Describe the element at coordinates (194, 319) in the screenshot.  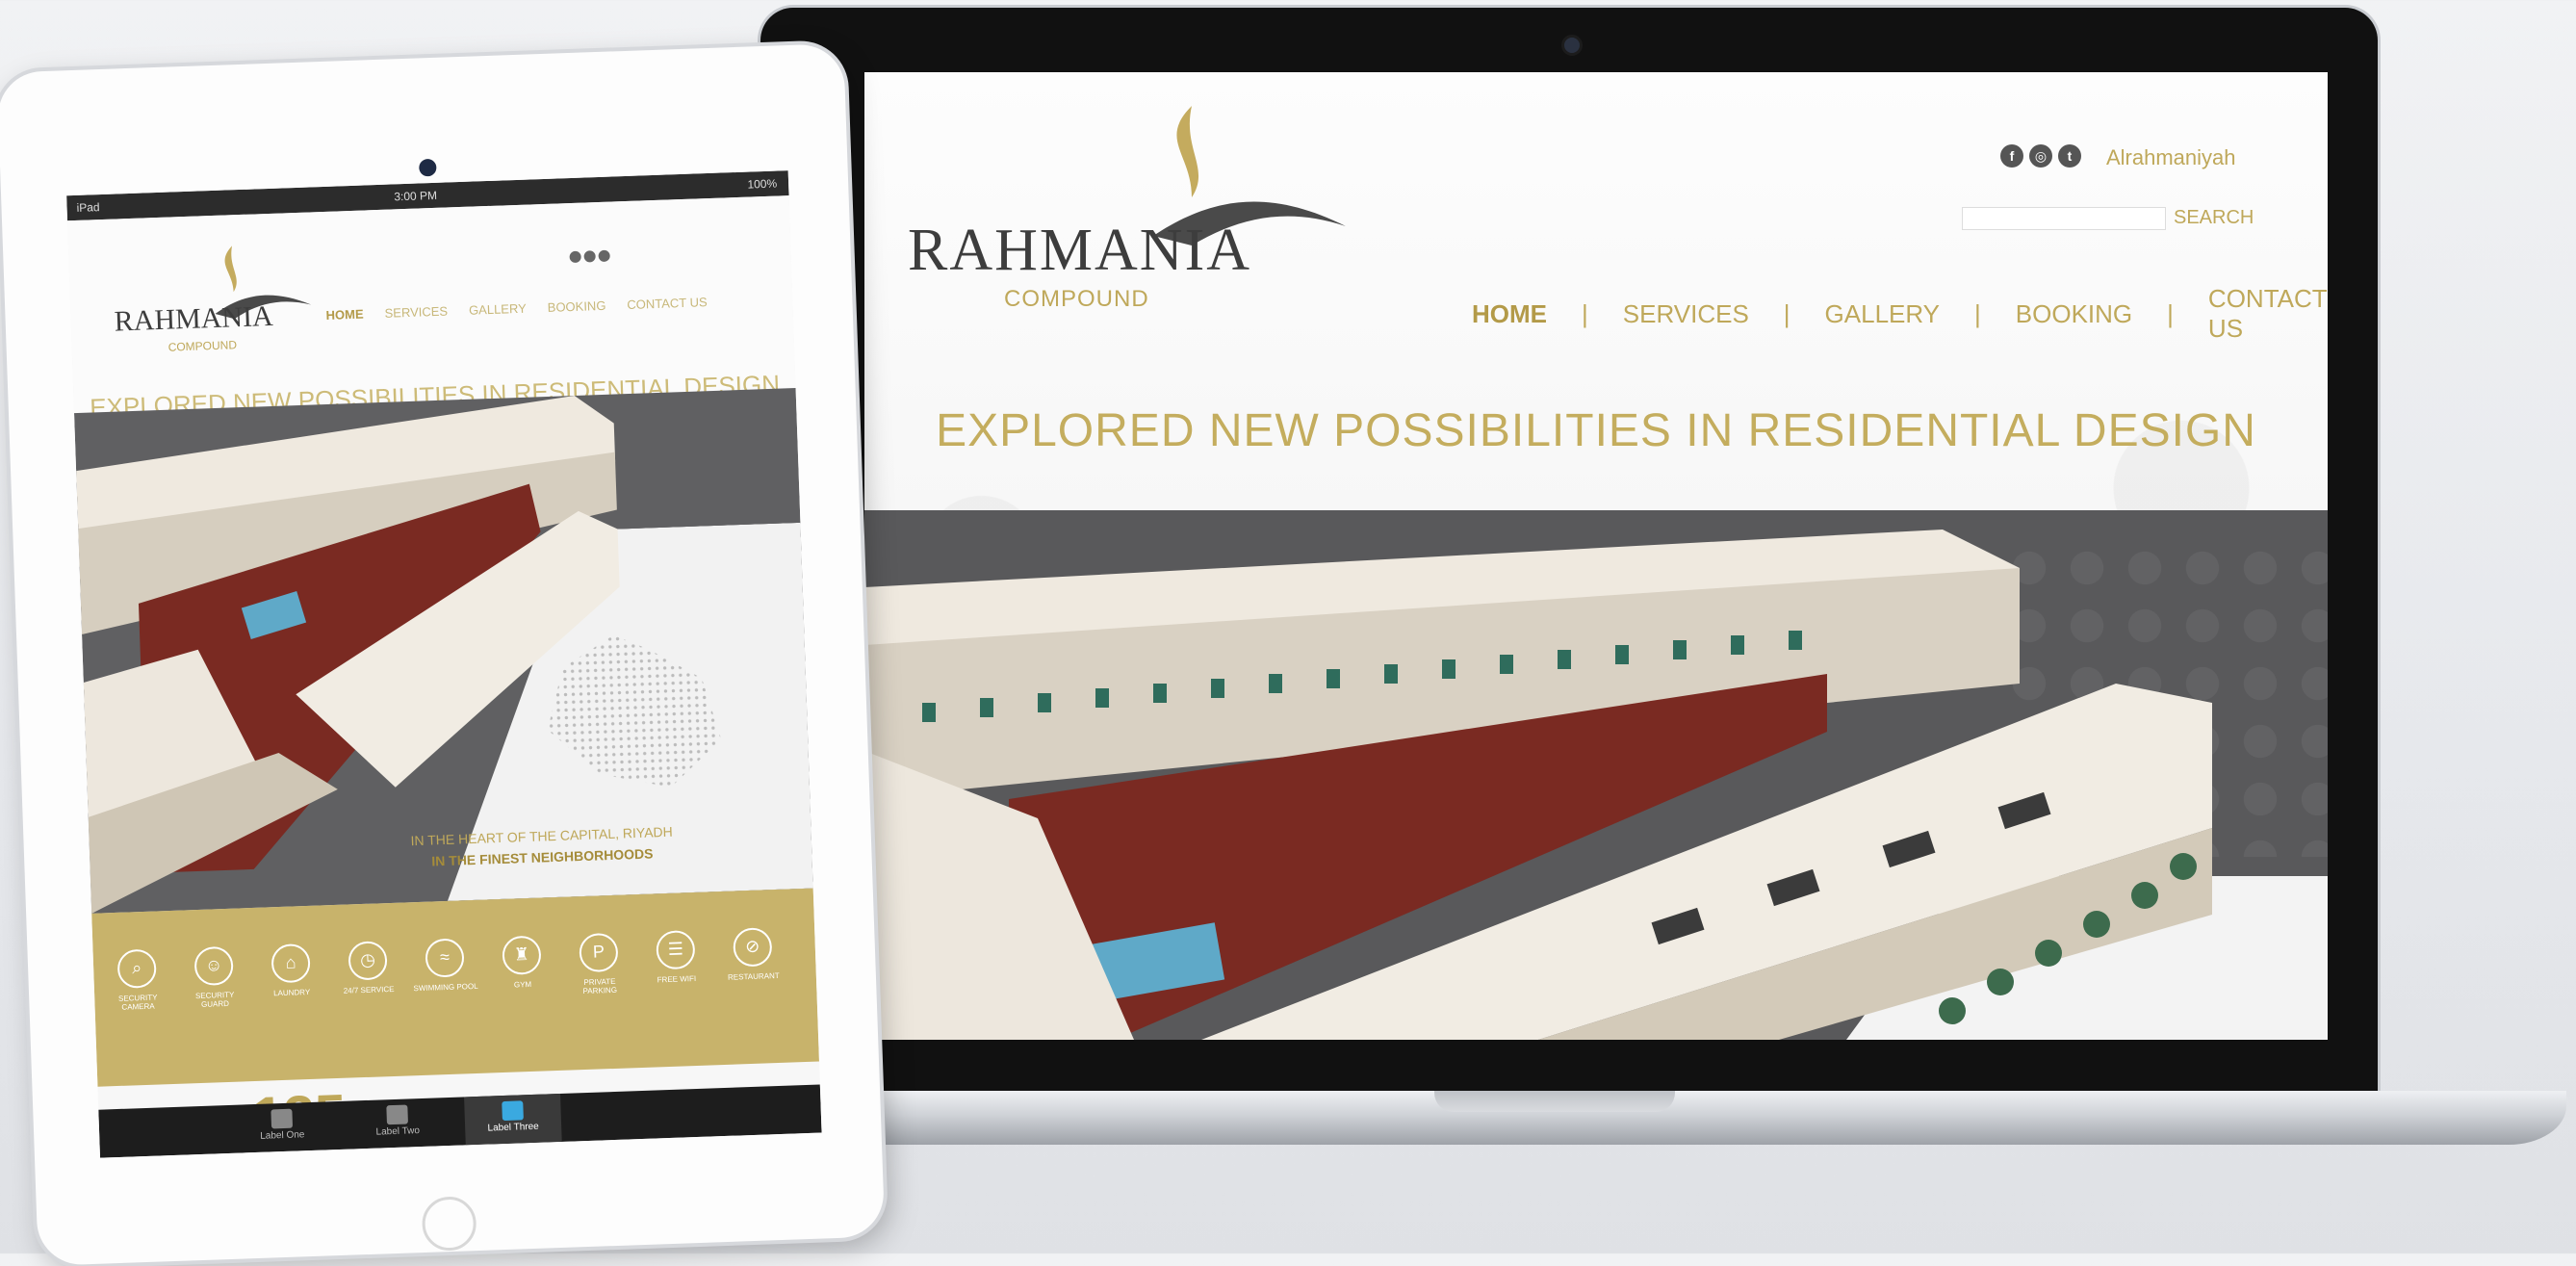
I see `mobile-logo-name: RAHMANIA` at that location.